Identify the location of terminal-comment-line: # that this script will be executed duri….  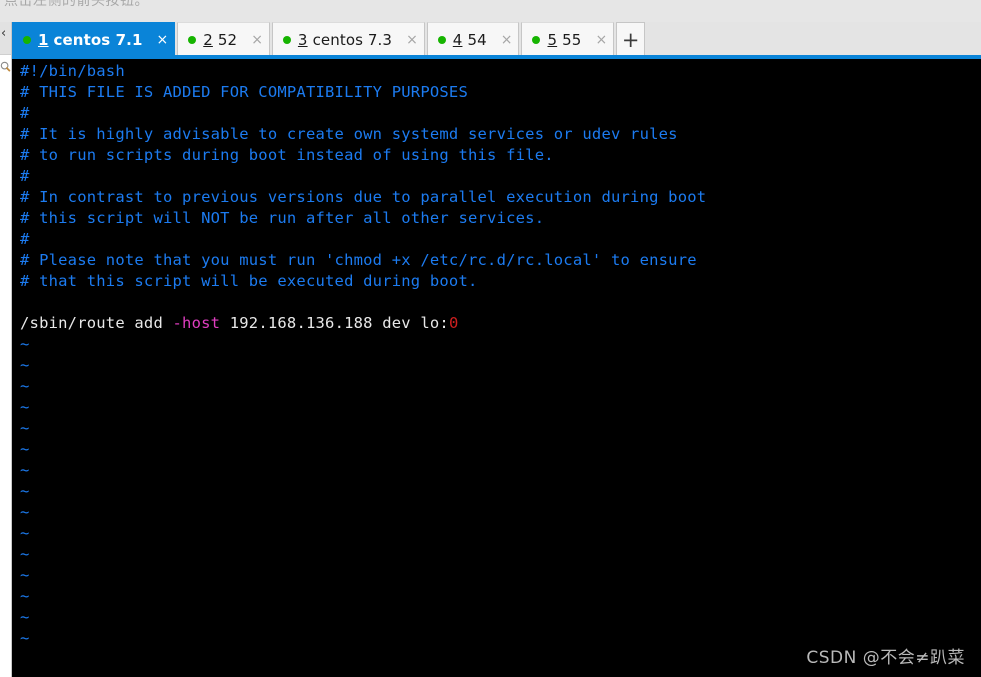
(249, 281).